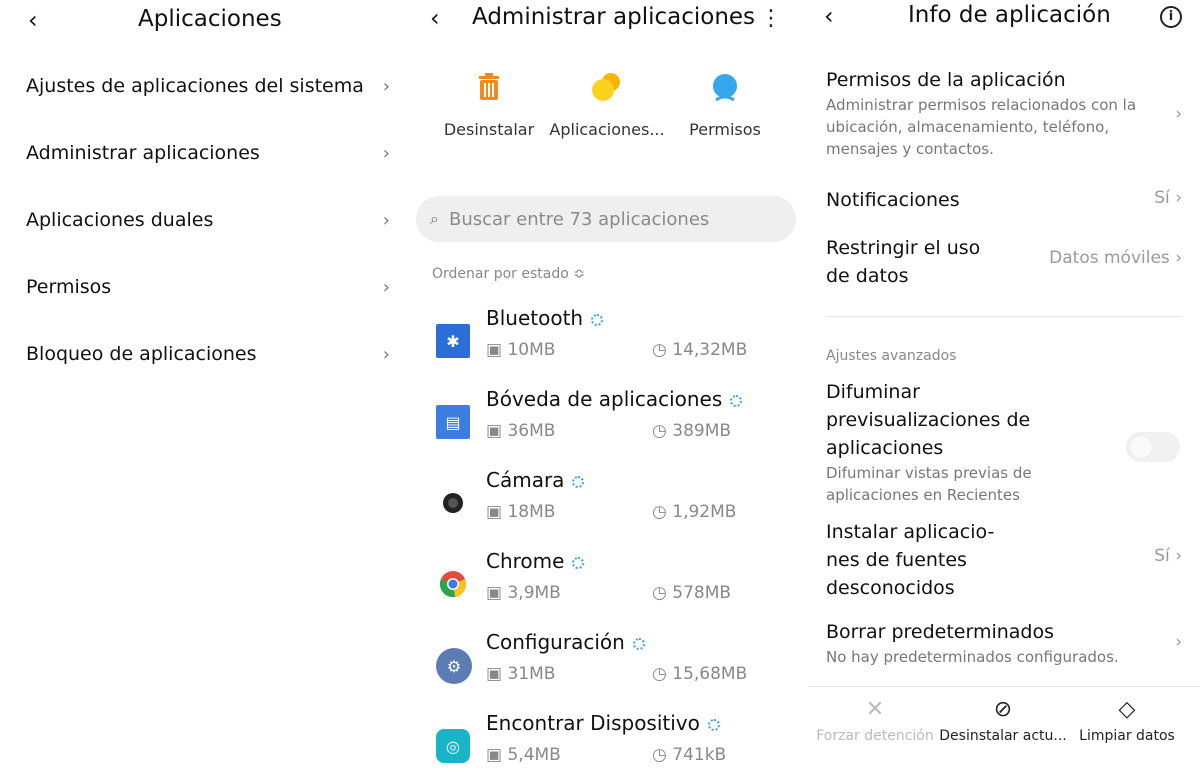  I want to click on camera-icon, so click(453, 503).